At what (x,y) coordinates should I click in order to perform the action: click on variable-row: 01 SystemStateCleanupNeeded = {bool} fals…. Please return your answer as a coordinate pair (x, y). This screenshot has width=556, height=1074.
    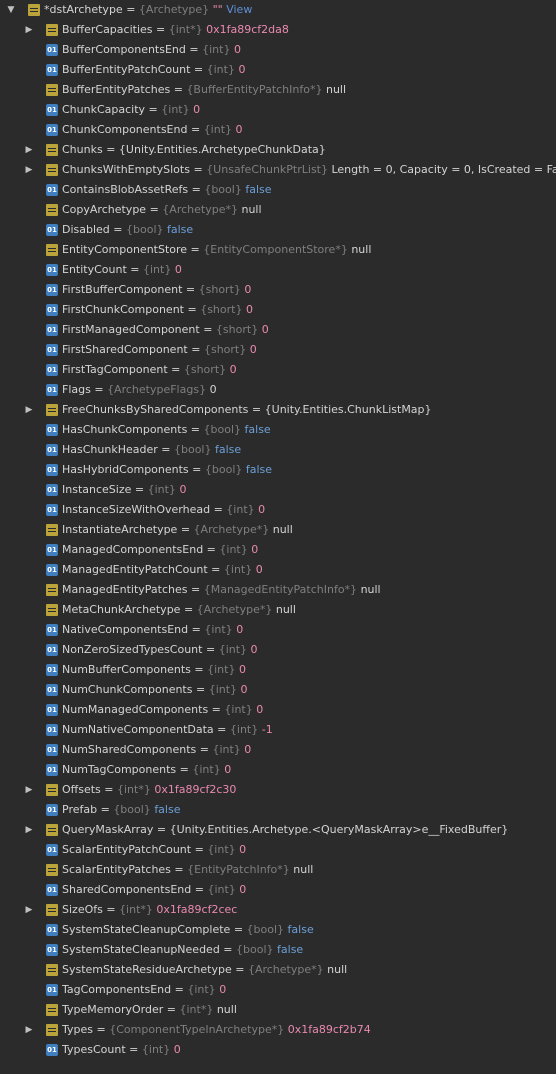
    Looking at the image, I should click on (278, 950).